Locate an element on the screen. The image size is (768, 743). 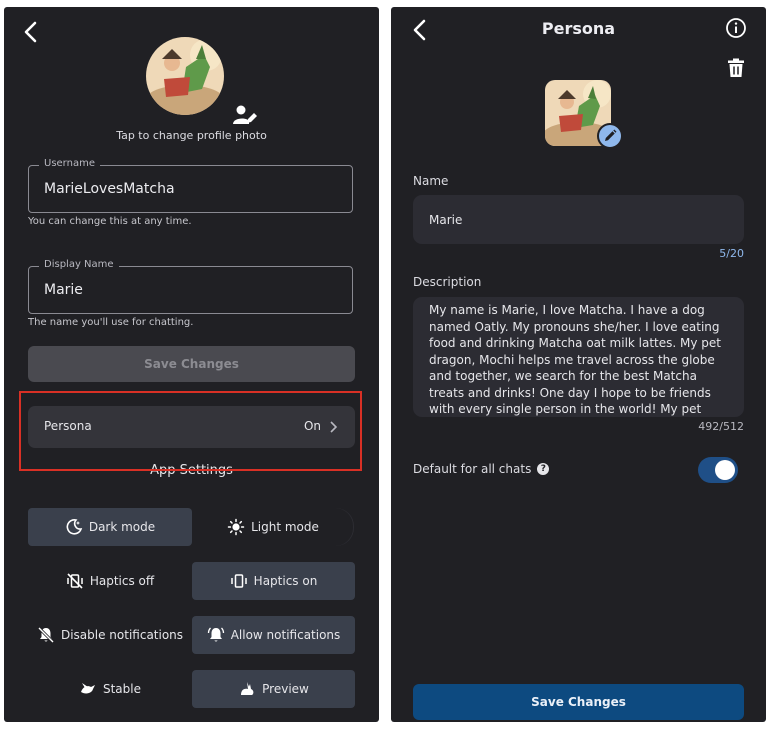
default-label: Default for all chats is located at coordinates (472, 469).